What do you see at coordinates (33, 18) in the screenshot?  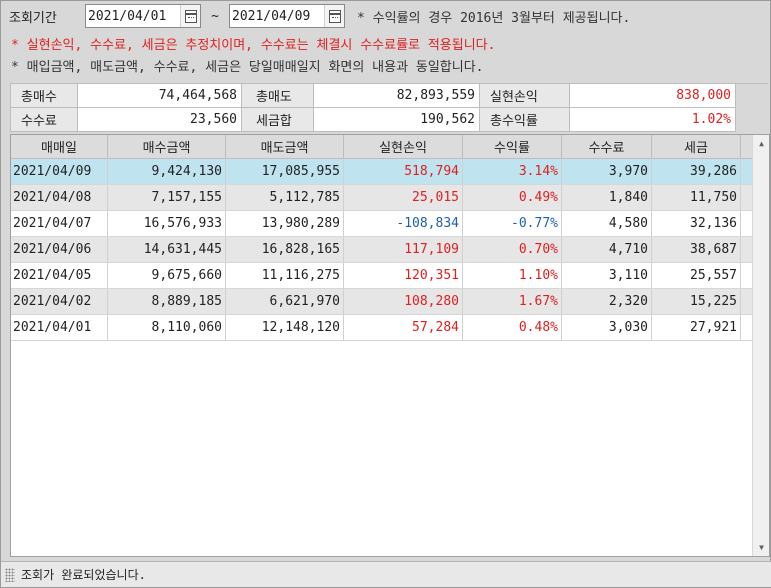 I see `query-period-label: 조회기간` at bounding box center [33, 18].